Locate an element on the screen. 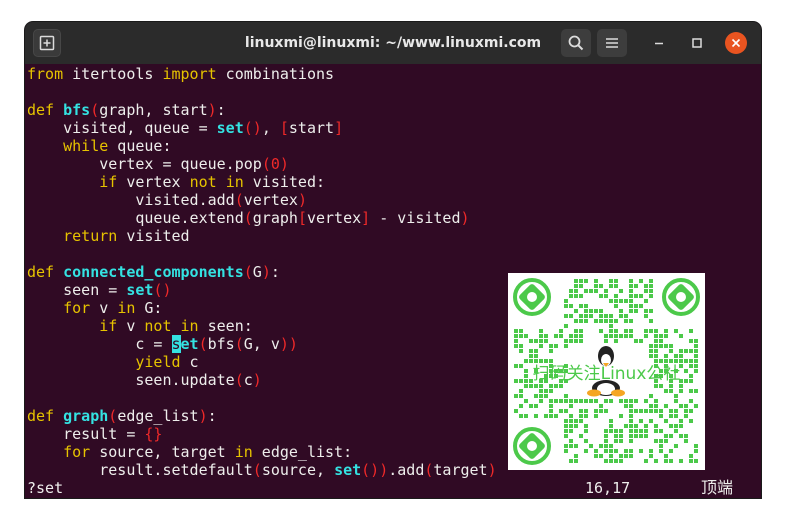 The image size is (786, 527). code-token: return is located at coordinates (90, 236).